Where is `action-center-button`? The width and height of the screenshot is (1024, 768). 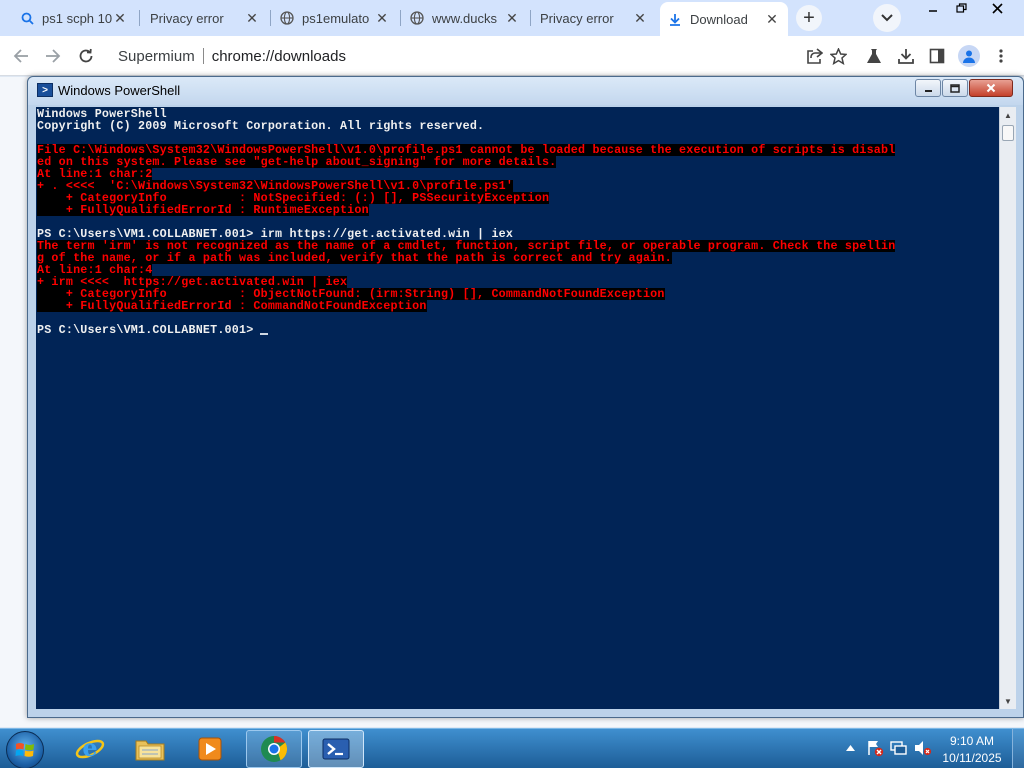 action-center-button is located at coordinates (875, 748).